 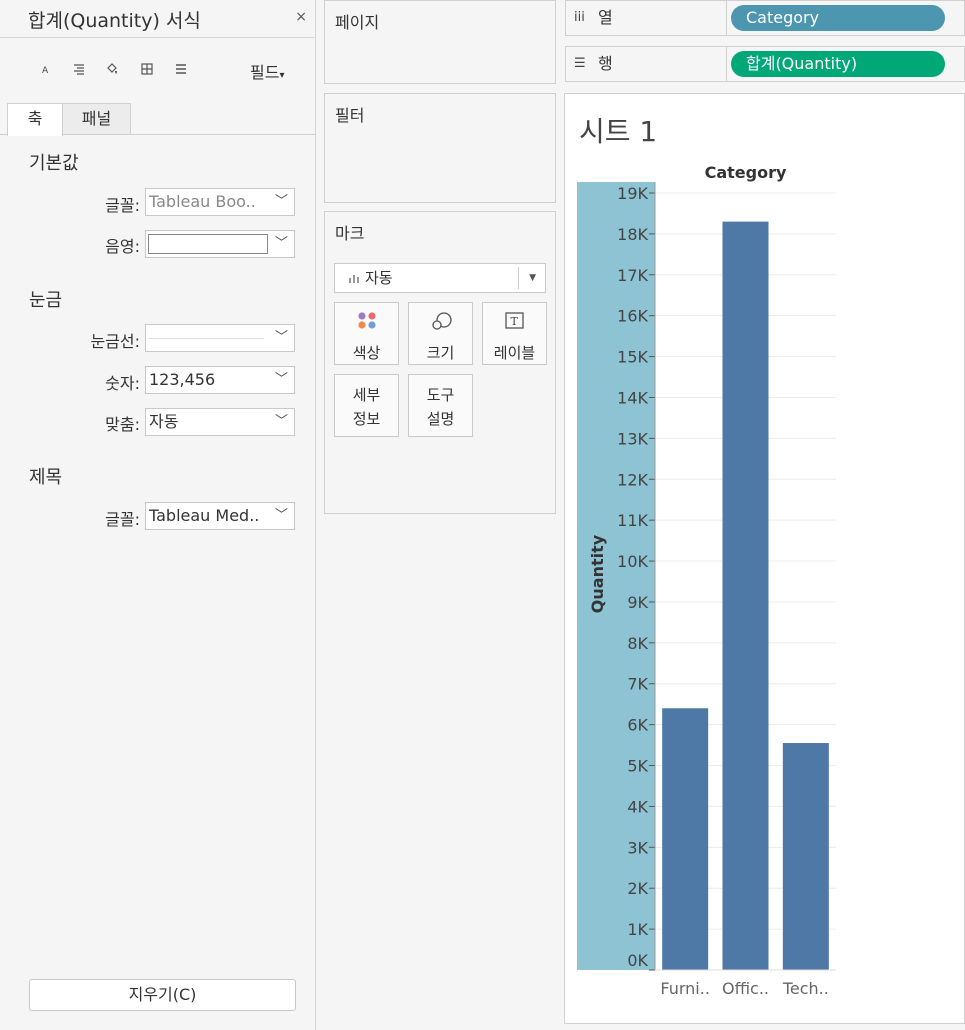 What do you see at coordinates (637, 643) in the screenshot?
I see `y-tick-label: 8K` at bounding box center [637, 643].